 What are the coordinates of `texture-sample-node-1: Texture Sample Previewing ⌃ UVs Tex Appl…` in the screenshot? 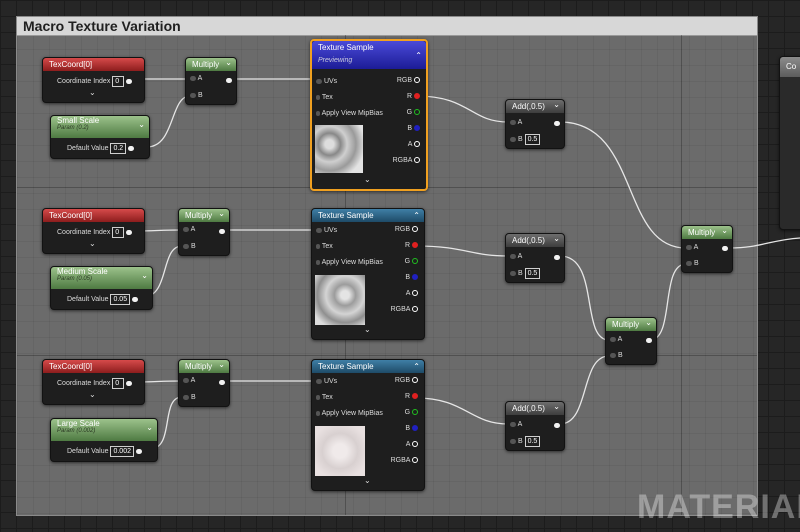 It's located at (369, 115).